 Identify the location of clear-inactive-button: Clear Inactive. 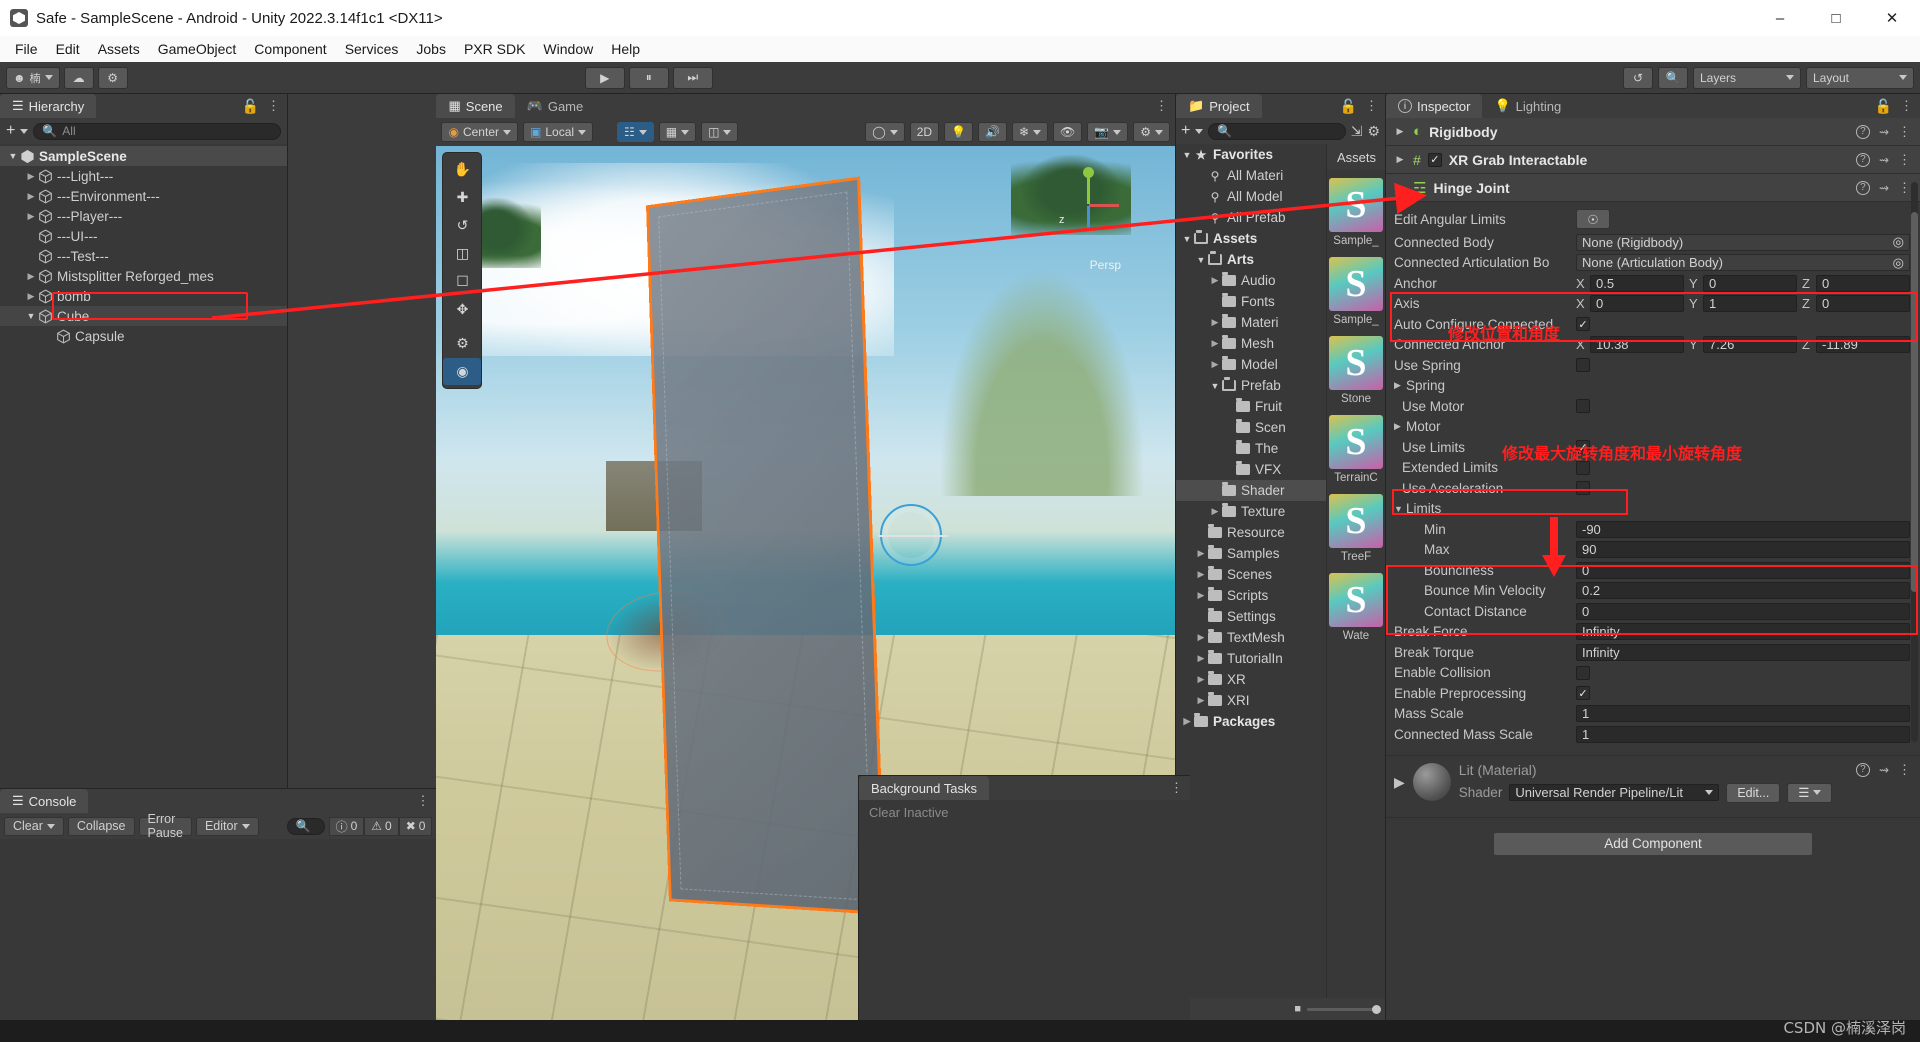
(1024, 812).